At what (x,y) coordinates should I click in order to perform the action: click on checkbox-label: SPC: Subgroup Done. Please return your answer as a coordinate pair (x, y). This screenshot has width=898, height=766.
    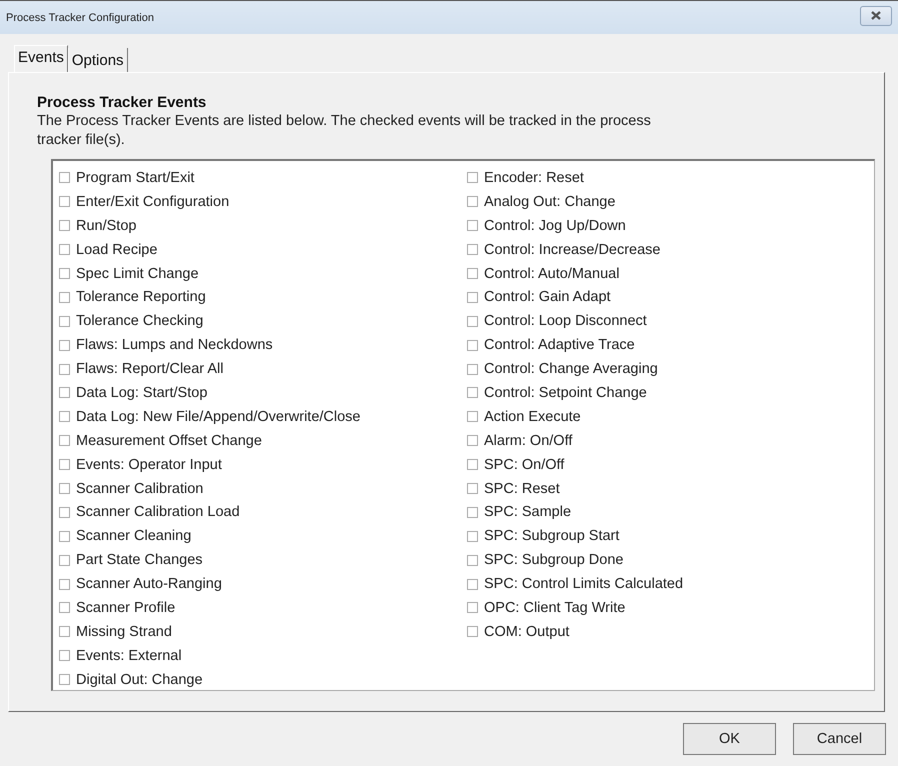
    Looking at the image, I should click on (554, 560).